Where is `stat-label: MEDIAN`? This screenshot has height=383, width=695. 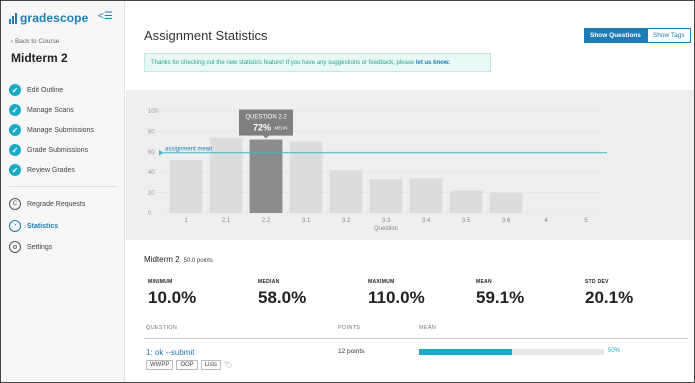
stat-label: MEDIAN is located at coordinates (269, 282).